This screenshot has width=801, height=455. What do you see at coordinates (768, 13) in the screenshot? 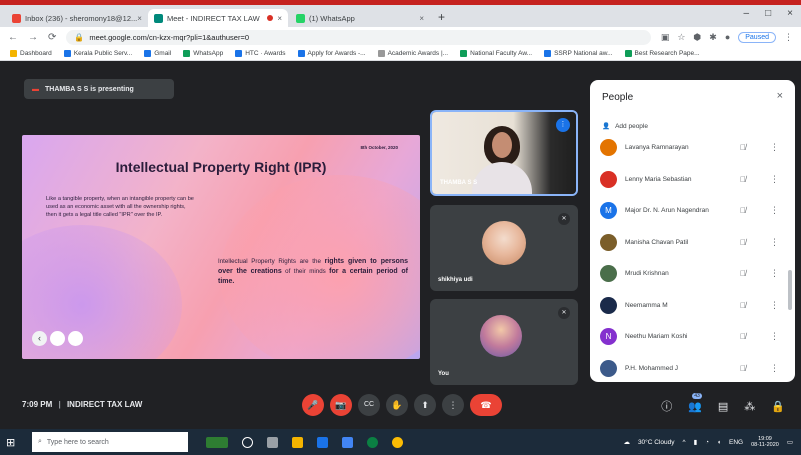
I see `maximize-icon: □` at bounding box center [768, 13].